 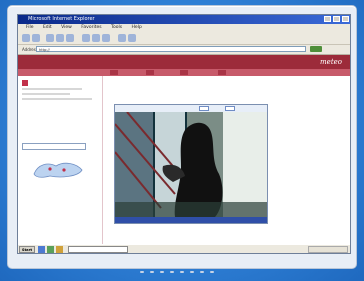 What do you see at coordinates (184, 248) in the screenshot?
I see `taskbar: Start` at bounding box center [184, 248].